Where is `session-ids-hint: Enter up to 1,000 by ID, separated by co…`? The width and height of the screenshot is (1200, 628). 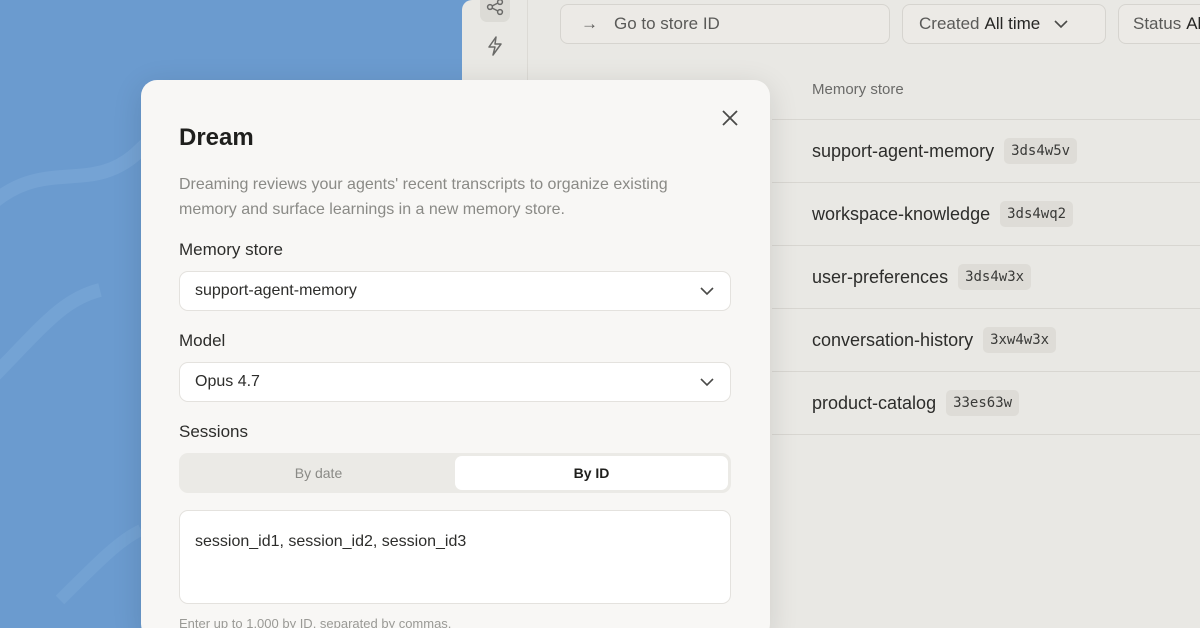
session-ids-hint: Enter up to 1,000 by ID, separated by co… is located at coordinates (315, 622).